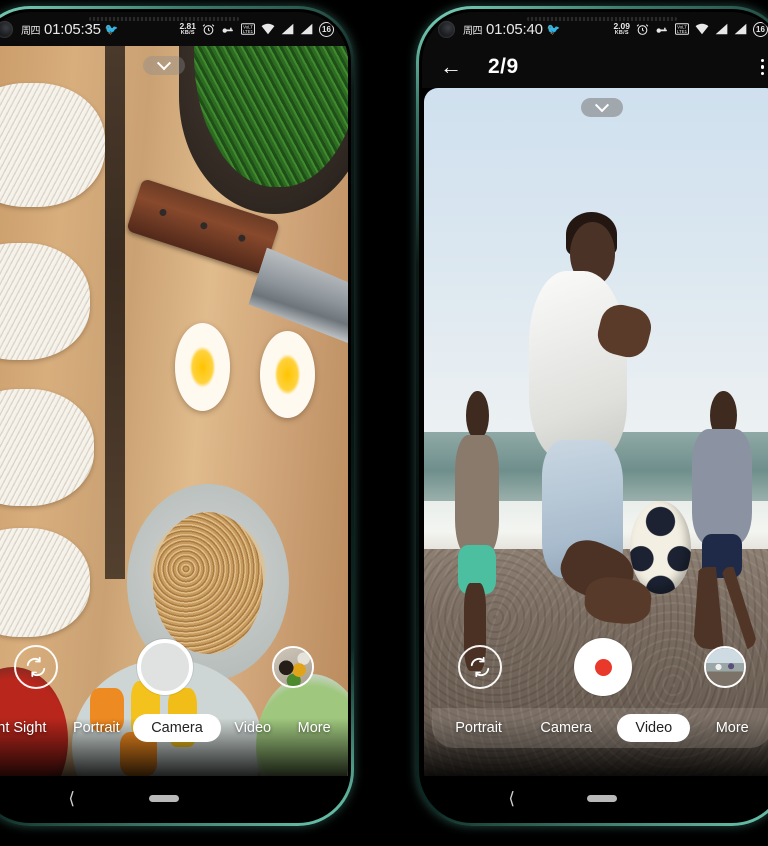 This screenshot has width=768, height=846. I want to click on shutter-button, so click(165, 667).